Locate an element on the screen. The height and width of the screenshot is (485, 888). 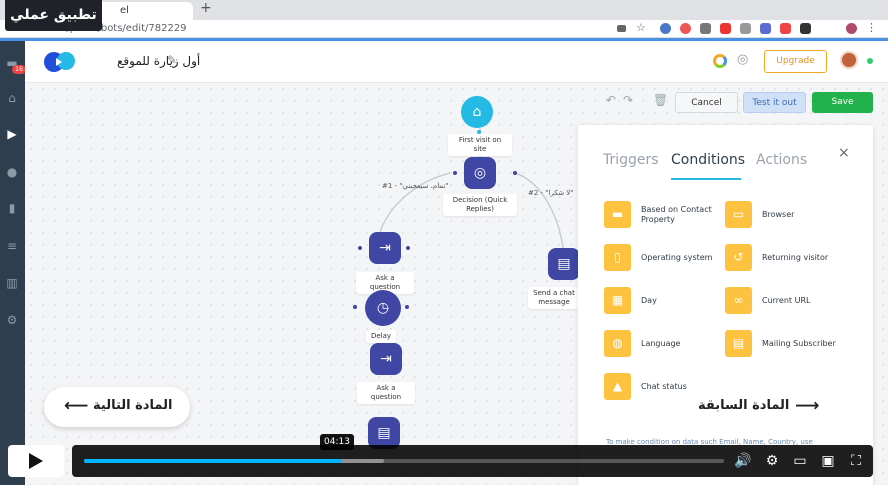
camera-icon is located at coordinates (621, 28).